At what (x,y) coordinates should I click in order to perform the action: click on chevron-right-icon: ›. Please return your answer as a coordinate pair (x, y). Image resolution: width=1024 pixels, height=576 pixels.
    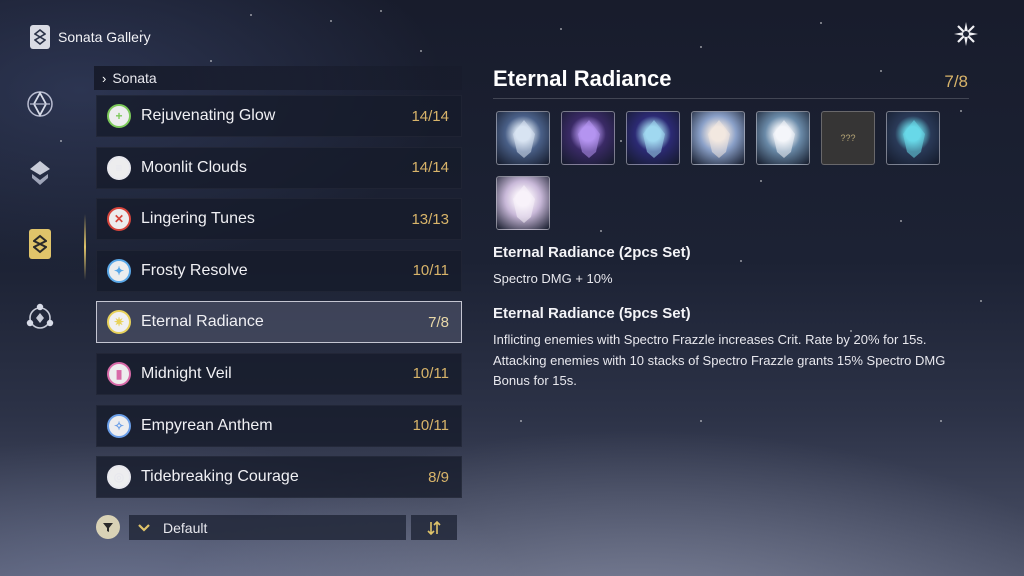
    Looking at the image, I should click on (104, 78).